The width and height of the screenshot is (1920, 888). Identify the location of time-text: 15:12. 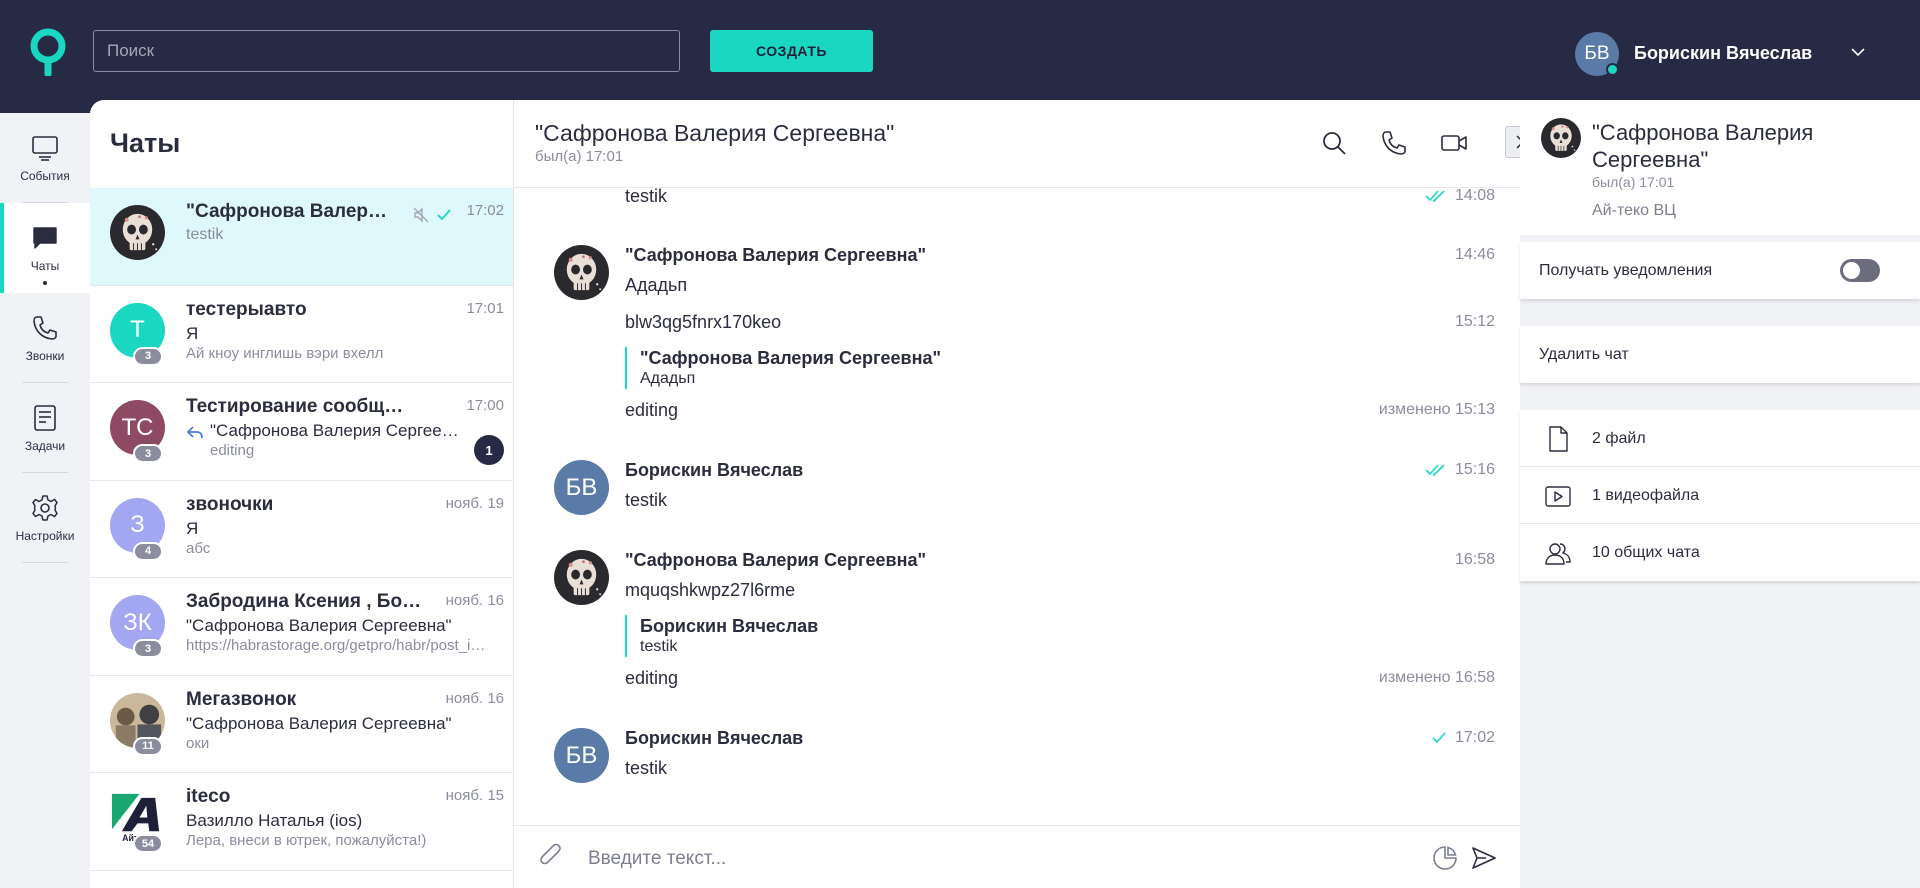
(1474, 321).